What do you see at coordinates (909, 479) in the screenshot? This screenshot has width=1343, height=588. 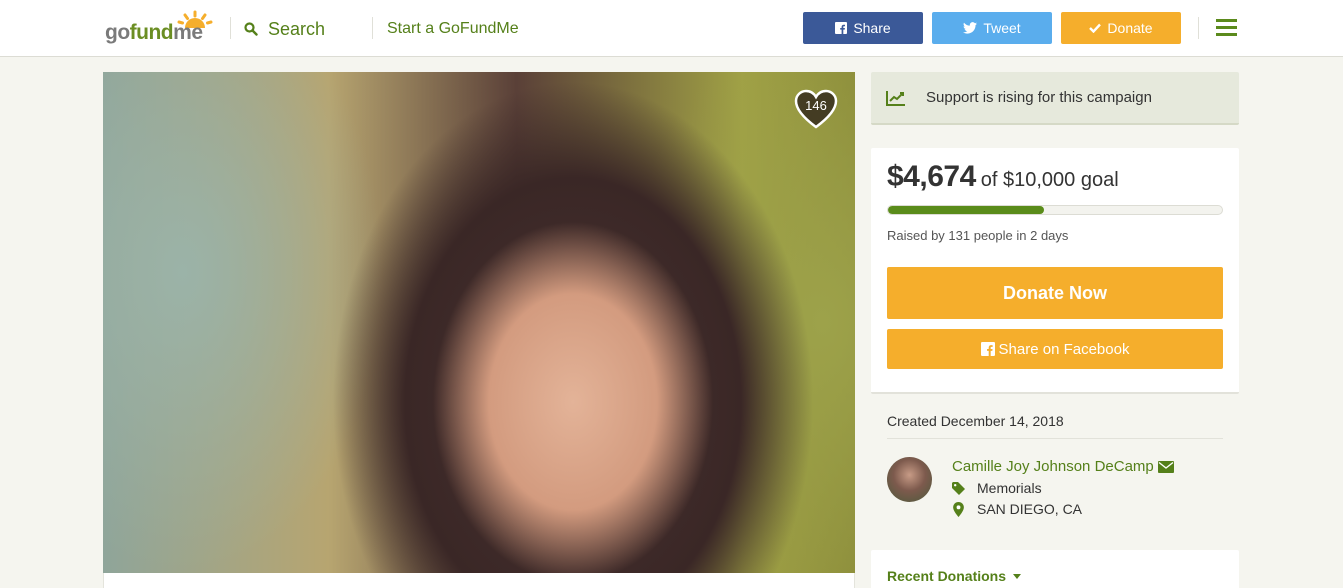 I see `organizer-avatar` at bounding box center [909, 479].